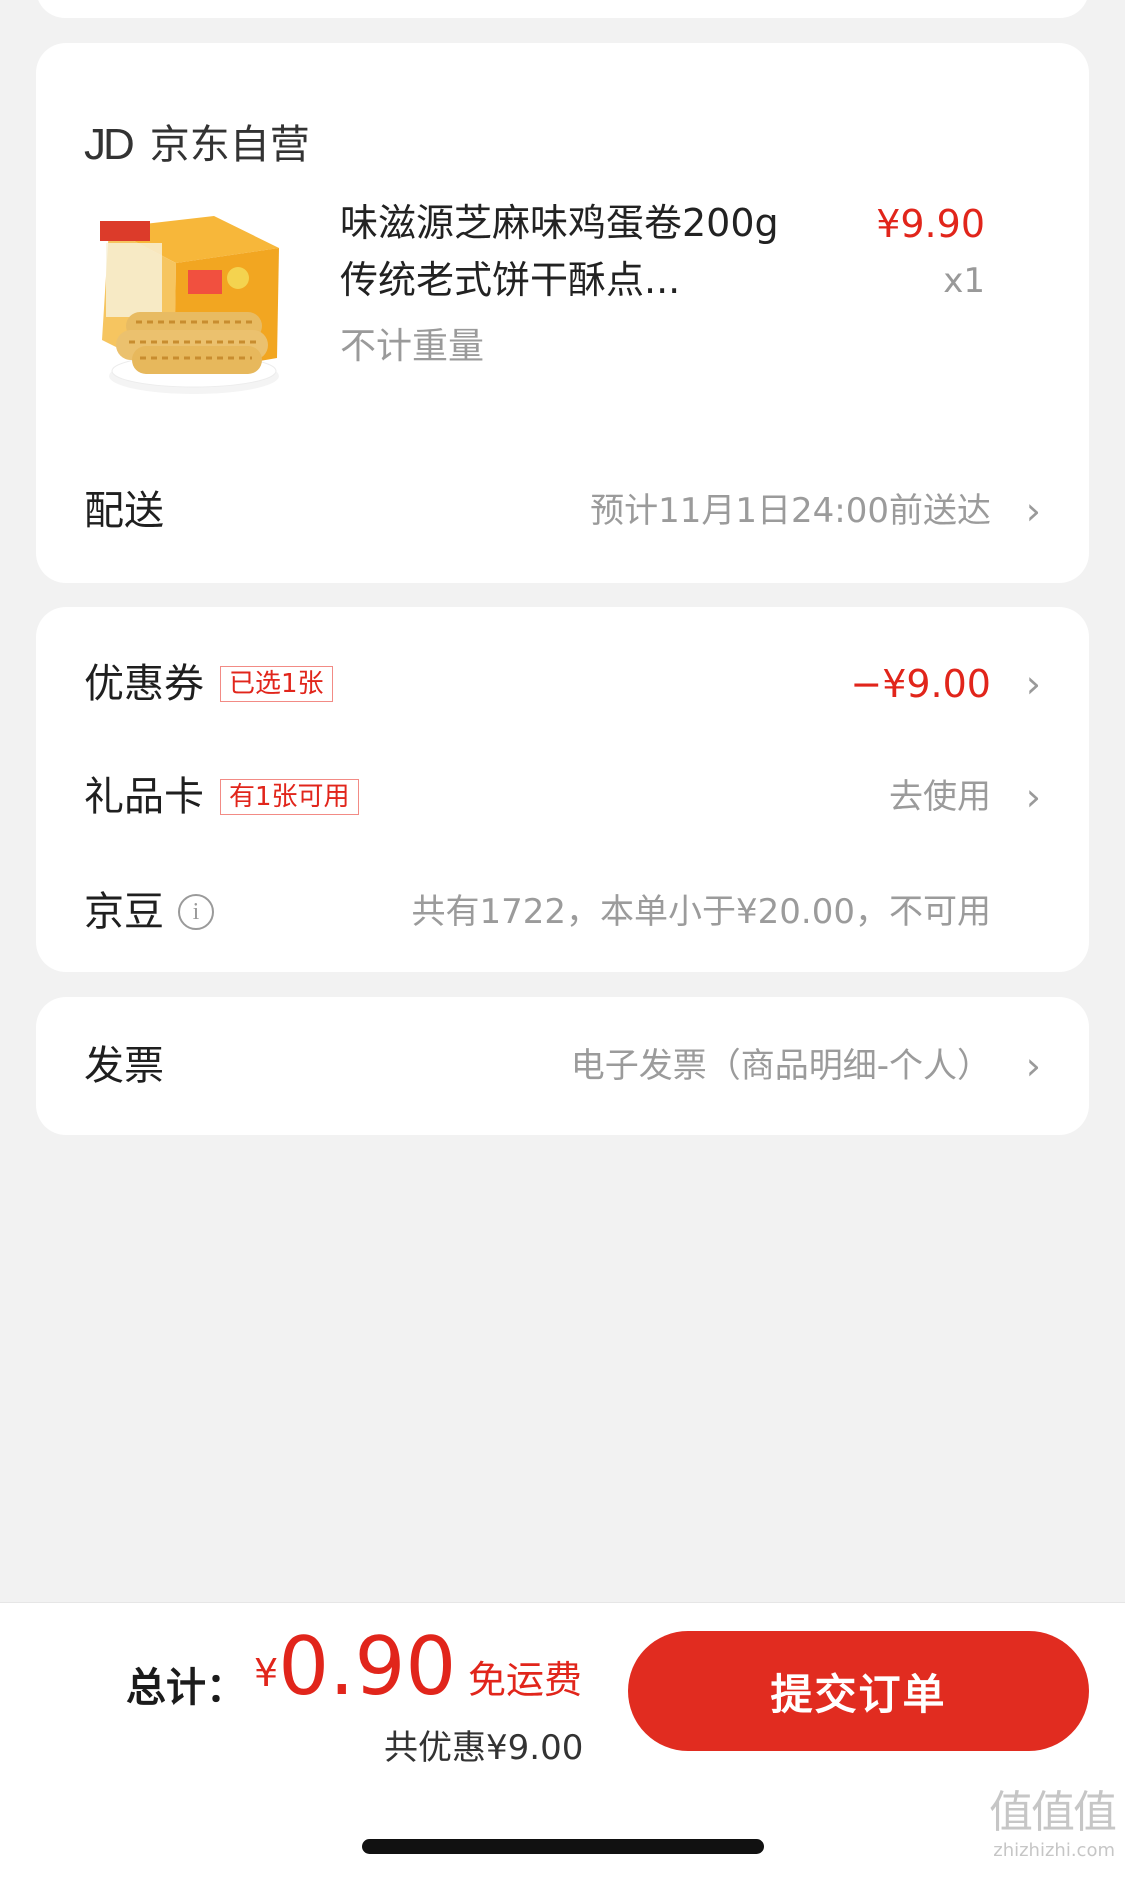 Image resolution: width=1125 pixels, height=1877 pixels. Describe the element at coordinates (197, 306) in the screenshot. I see `product-image` at that location.